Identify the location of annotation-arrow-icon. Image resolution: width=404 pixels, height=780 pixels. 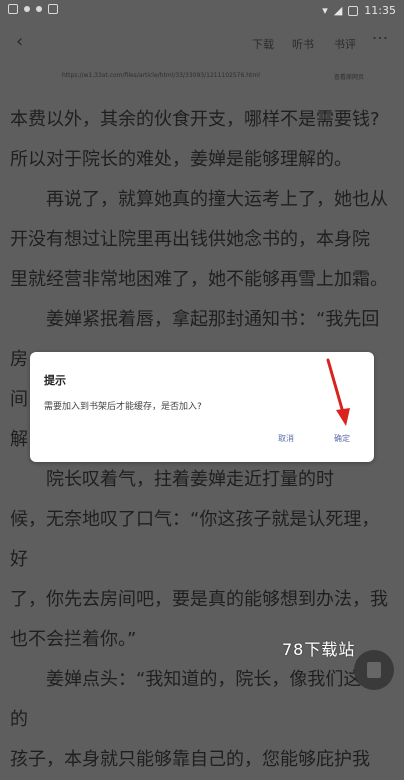
(338, 392).